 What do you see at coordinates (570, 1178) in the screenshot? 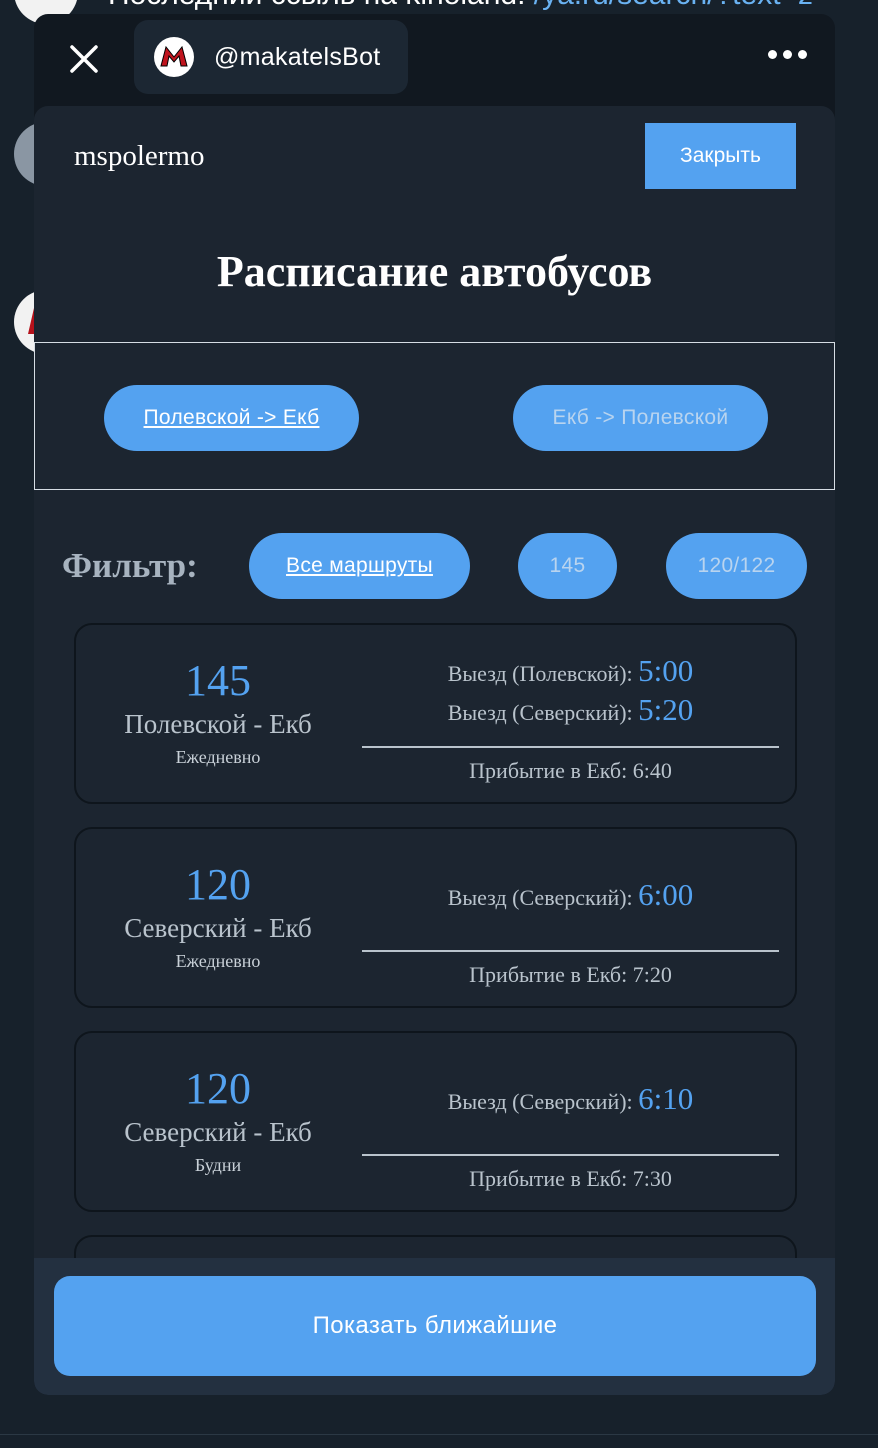
I see `arrival-time: Прибытие в Екб: 7:30` at bounding box center [570, 1178].